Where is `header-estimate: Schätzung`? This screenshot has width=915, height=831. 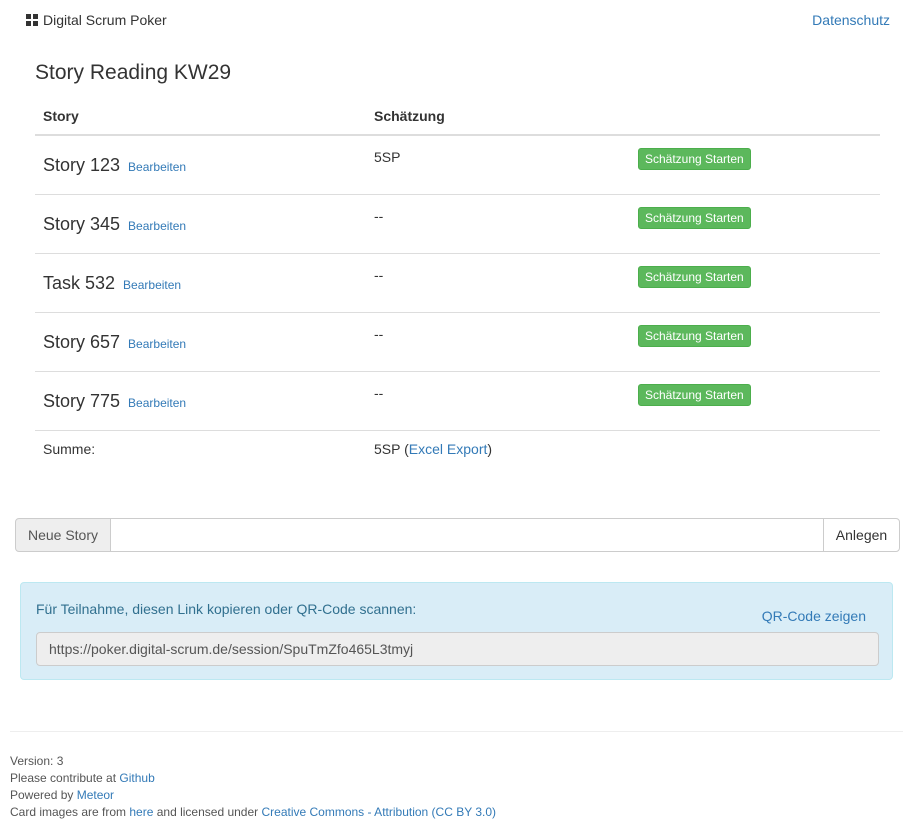
header-estimate: Schätzung is located at coordinates (498, 117).